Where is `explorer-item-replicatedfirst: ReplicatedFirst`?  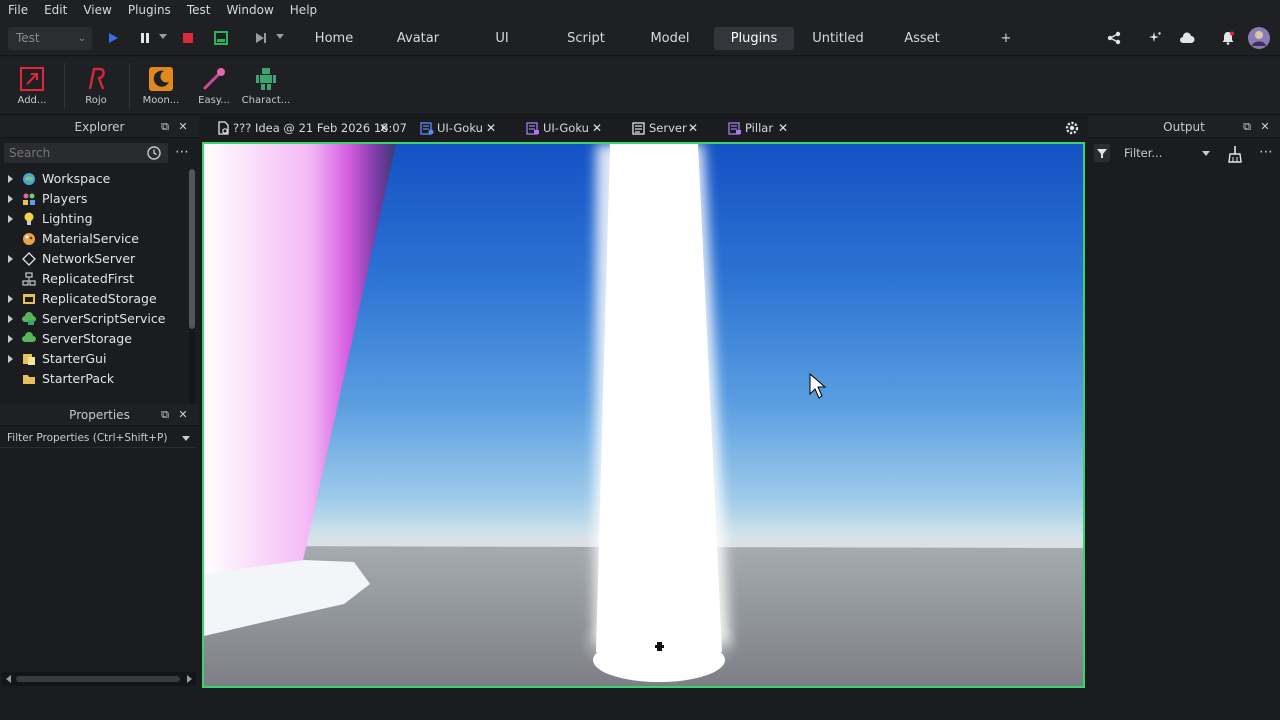
explorer-item-replicatedfirst: ReplicatedFirst is located at coordinates (95, 279).